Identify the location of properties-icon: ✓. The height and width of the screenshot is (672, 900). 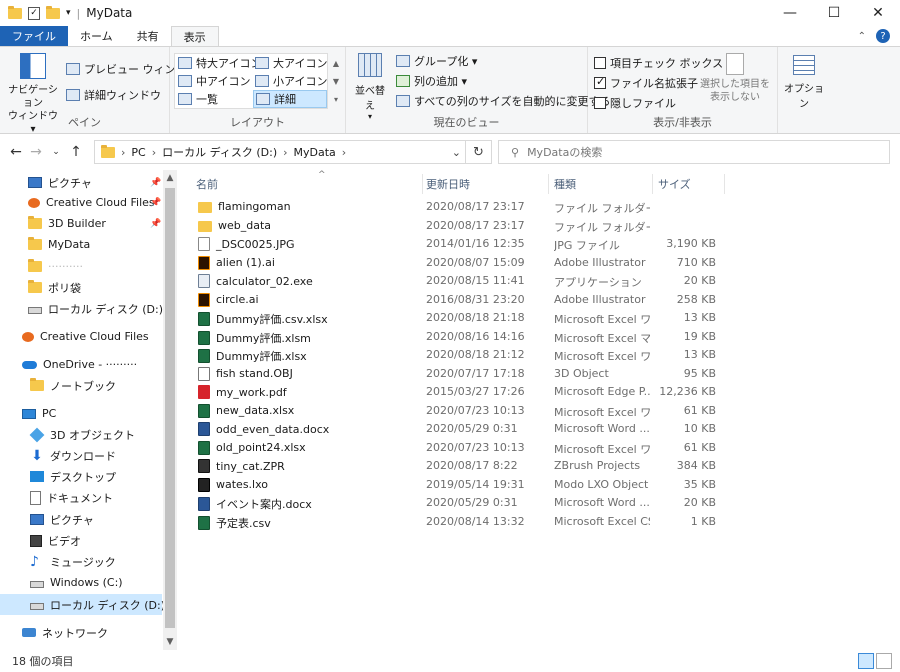
(34, 13).